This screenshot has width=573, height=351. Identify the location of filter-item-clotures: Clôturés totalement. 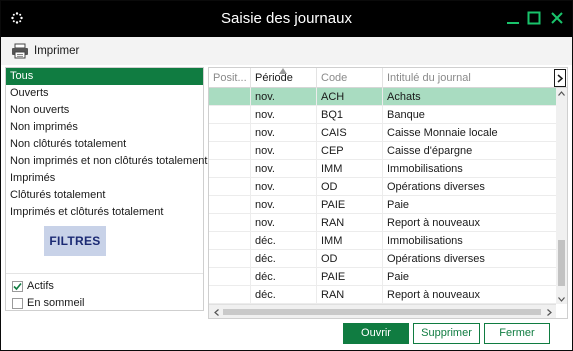
(104, 195).